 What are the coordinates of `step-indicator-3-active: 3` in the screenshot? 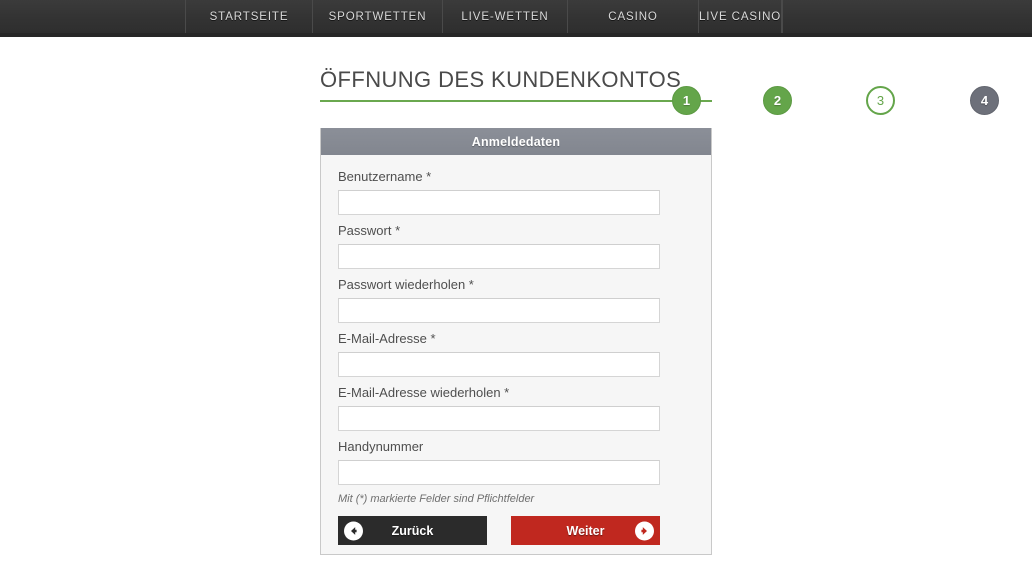 It's located at (880, 100).